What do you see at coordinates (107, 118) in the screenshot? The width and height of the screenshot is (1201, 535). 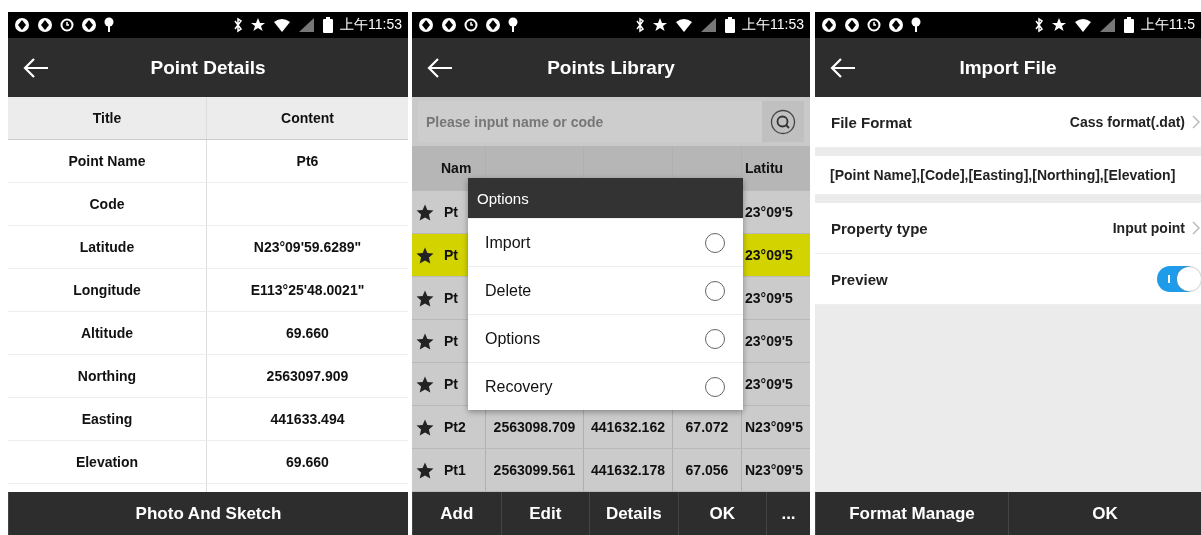 I see `column-header: Title` at bounding box center [107, 118].